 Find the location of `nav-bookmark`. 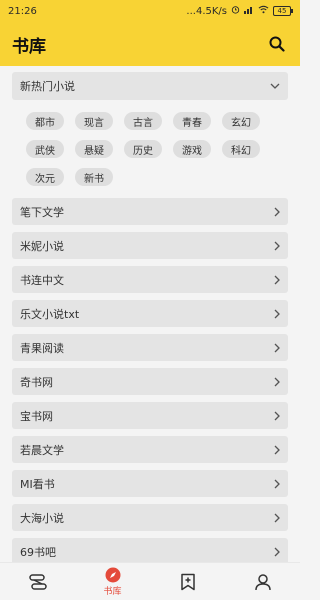

nav-bookmark is located at coordinates (188, 581).